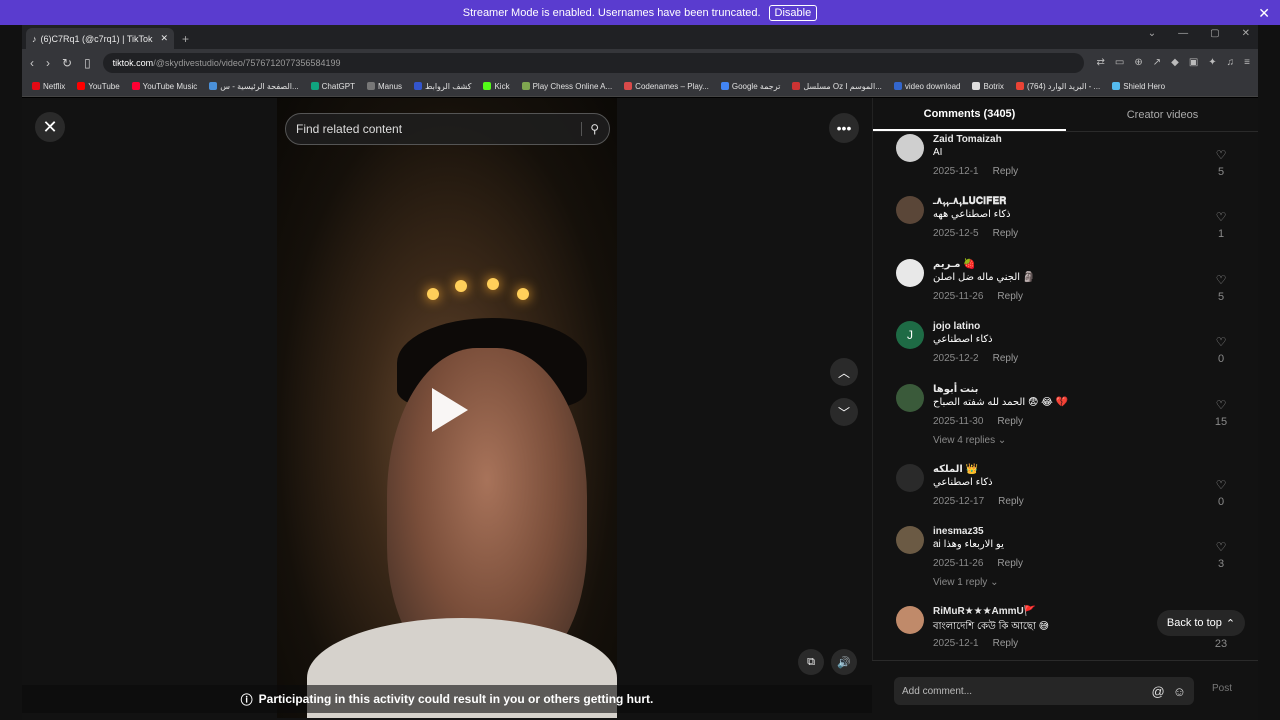 This screenshot has height=720, width=1280. Describe the element at coordinates (87, 63) in the screenshot. I see `bookmark-icon: ▯` at that location.